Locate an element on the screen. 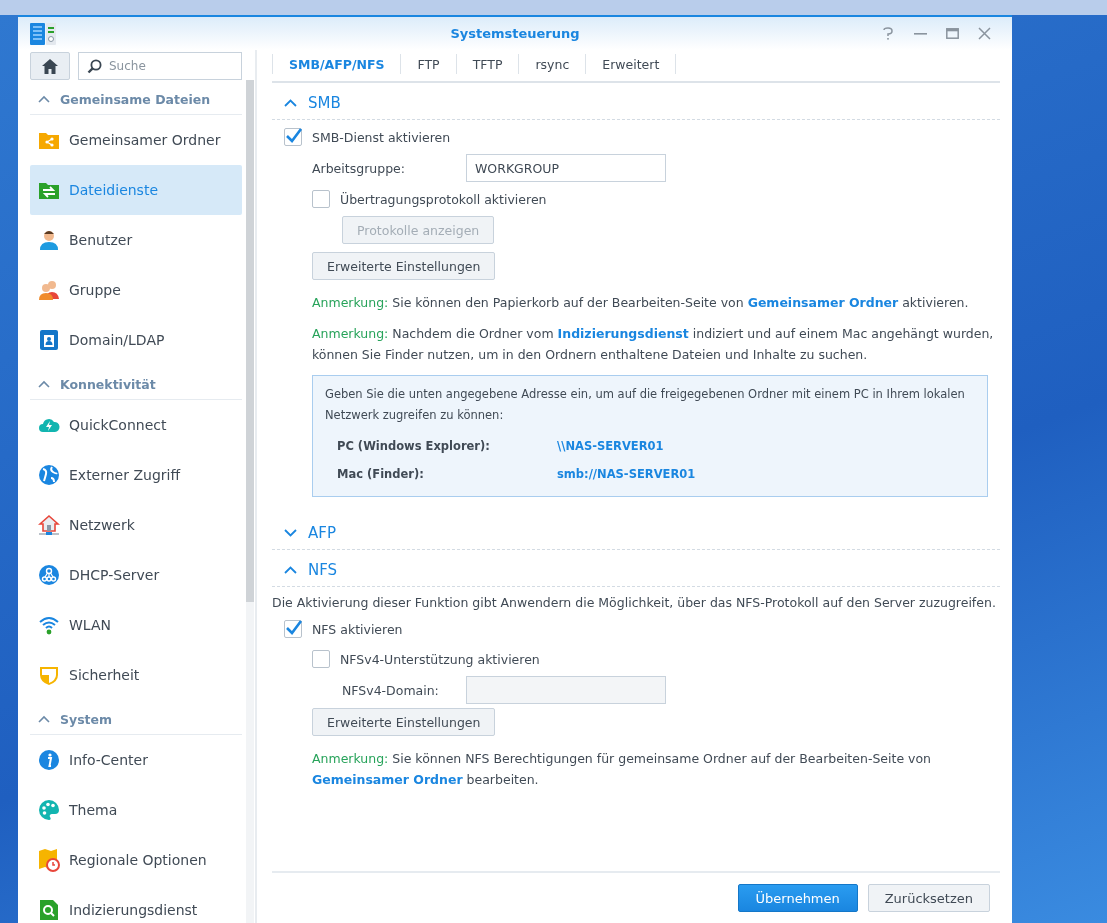 Image resolution: width=1107 pixels, height=923 pixels. home-icon is located at coordinates (50, 66).